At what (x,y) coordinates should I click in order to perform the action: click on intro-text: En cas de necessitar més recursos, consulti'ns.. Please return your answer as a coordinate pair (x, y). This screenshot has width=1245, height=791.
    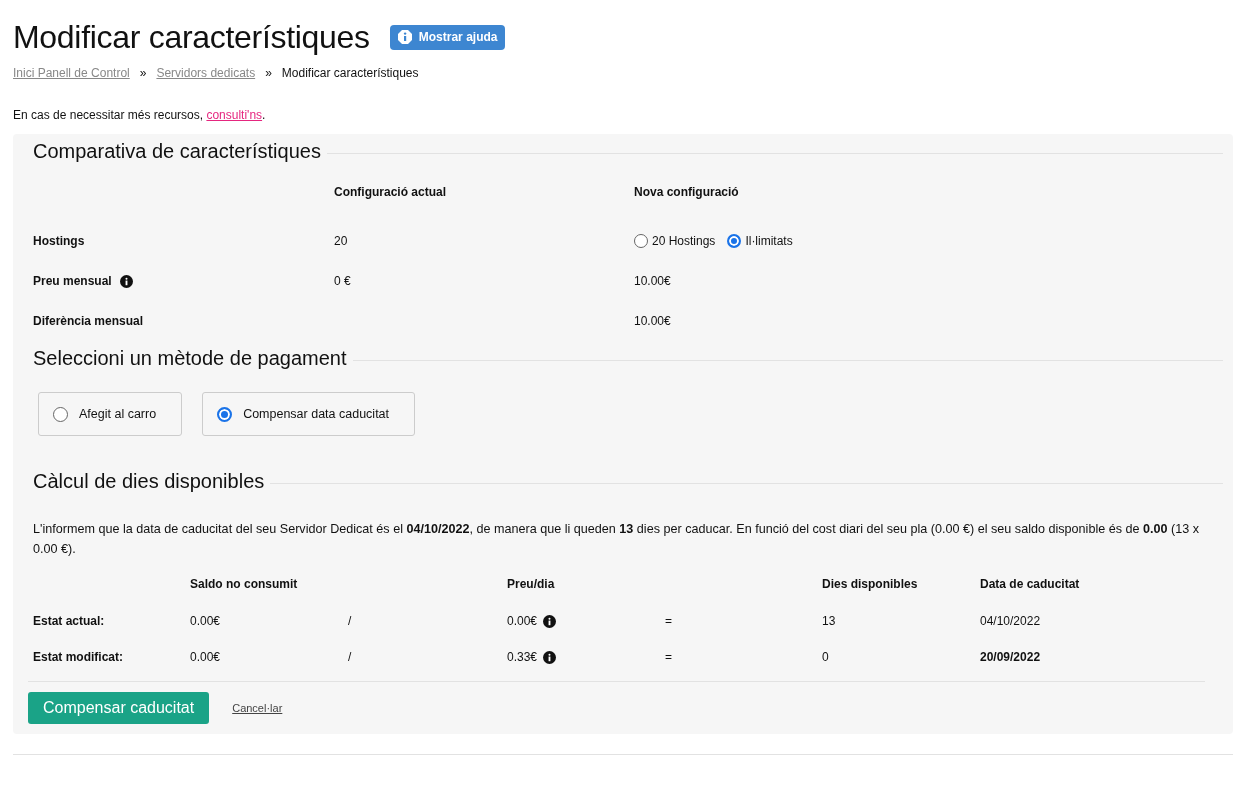
    Looking at the image, I should click on (140, 115).